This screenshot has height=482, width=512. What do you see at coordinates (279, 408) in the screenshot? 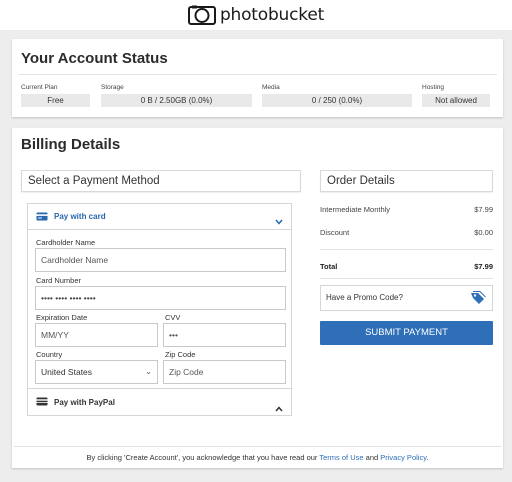
I see `chevron-up-icon` at bounding box center [279, 408].